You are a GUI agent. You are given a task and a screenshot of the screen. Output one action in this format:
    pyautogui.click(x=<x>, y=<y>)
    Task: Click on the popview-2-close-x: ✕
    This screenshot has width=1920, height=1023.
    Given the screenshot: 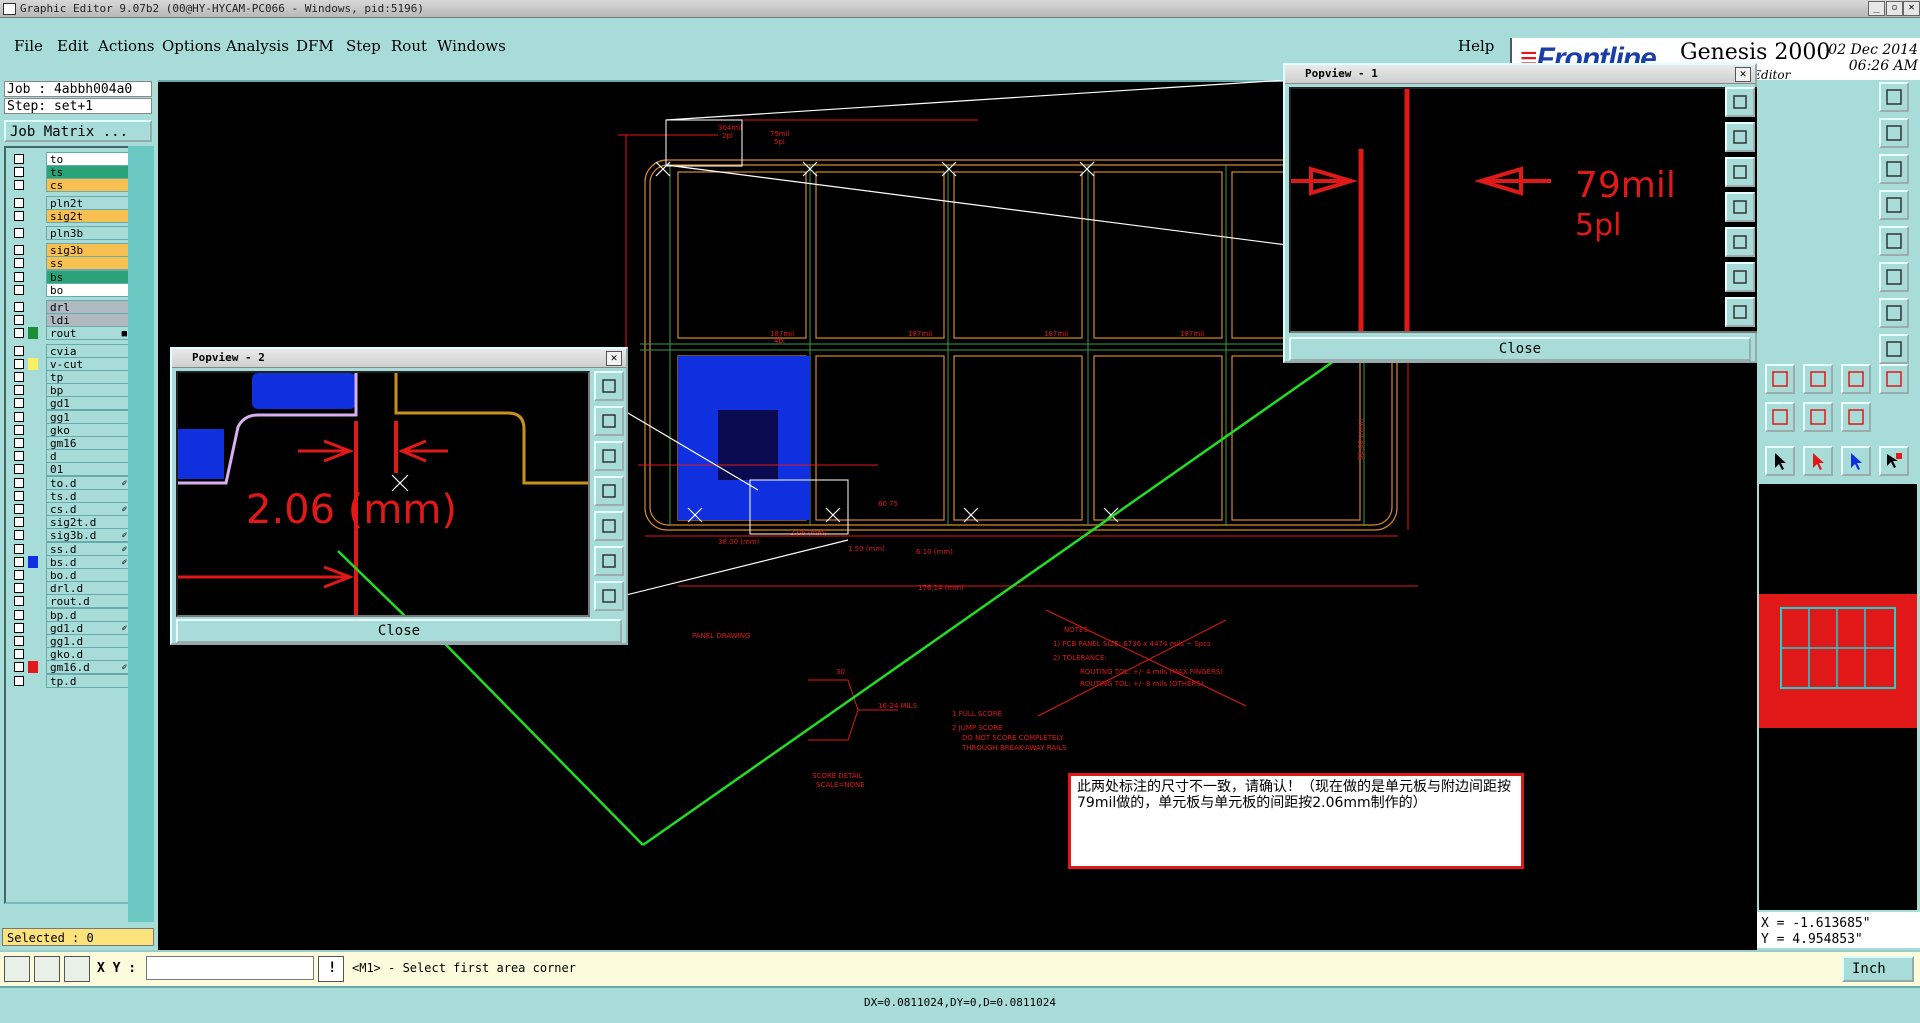 What is the action you would take?
    pyautogui.click(x=614, y=358)
    